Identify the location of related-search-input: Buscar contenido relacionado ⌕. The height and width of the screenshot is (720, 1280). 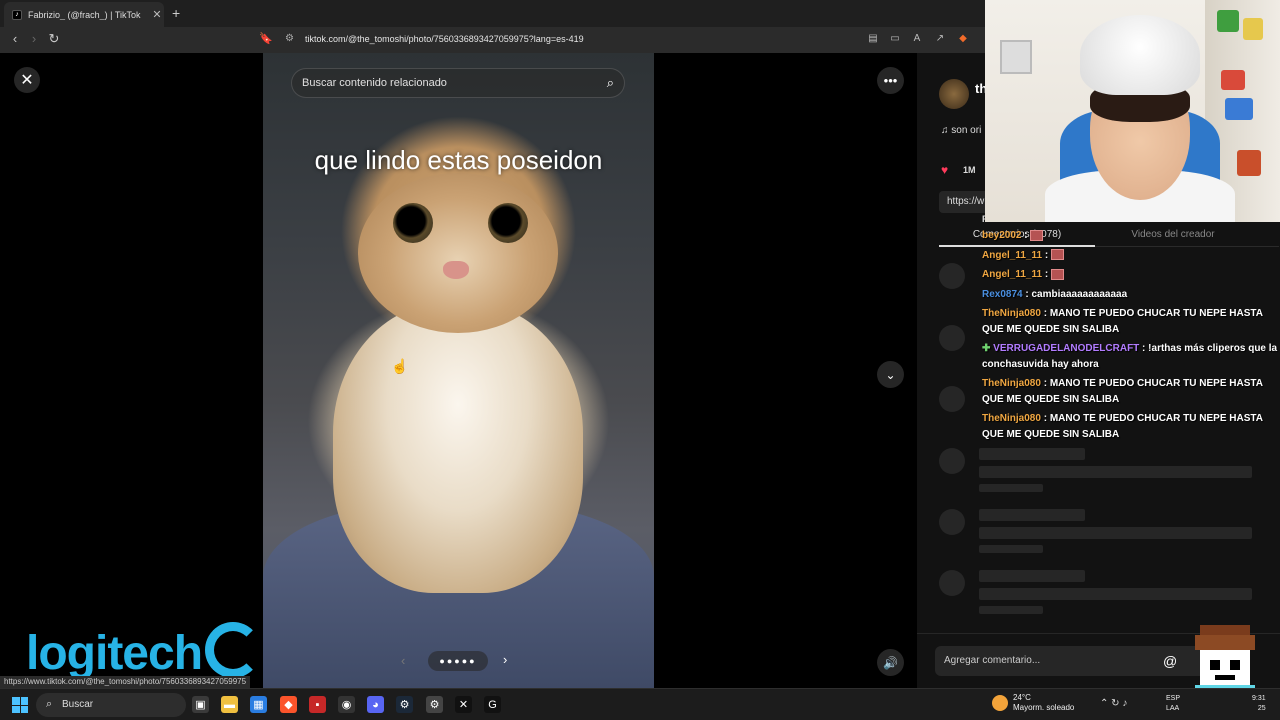
(458, 83).